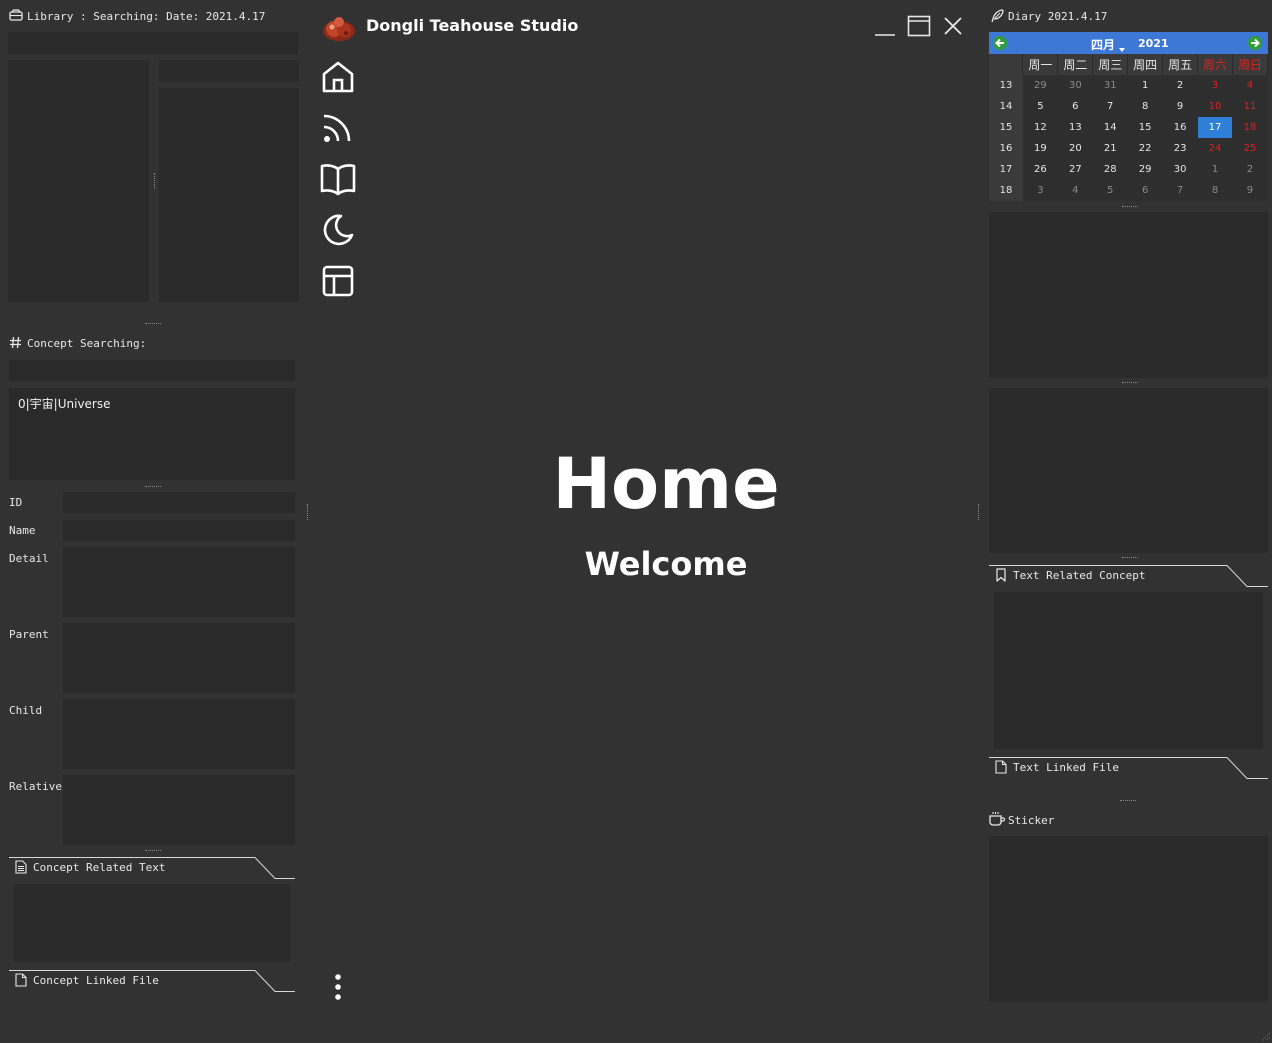 The height and width of the screenshot is (1043, 1272). I want to click on text-linked-file-tab: Text Linked File, so click(1128, 768).